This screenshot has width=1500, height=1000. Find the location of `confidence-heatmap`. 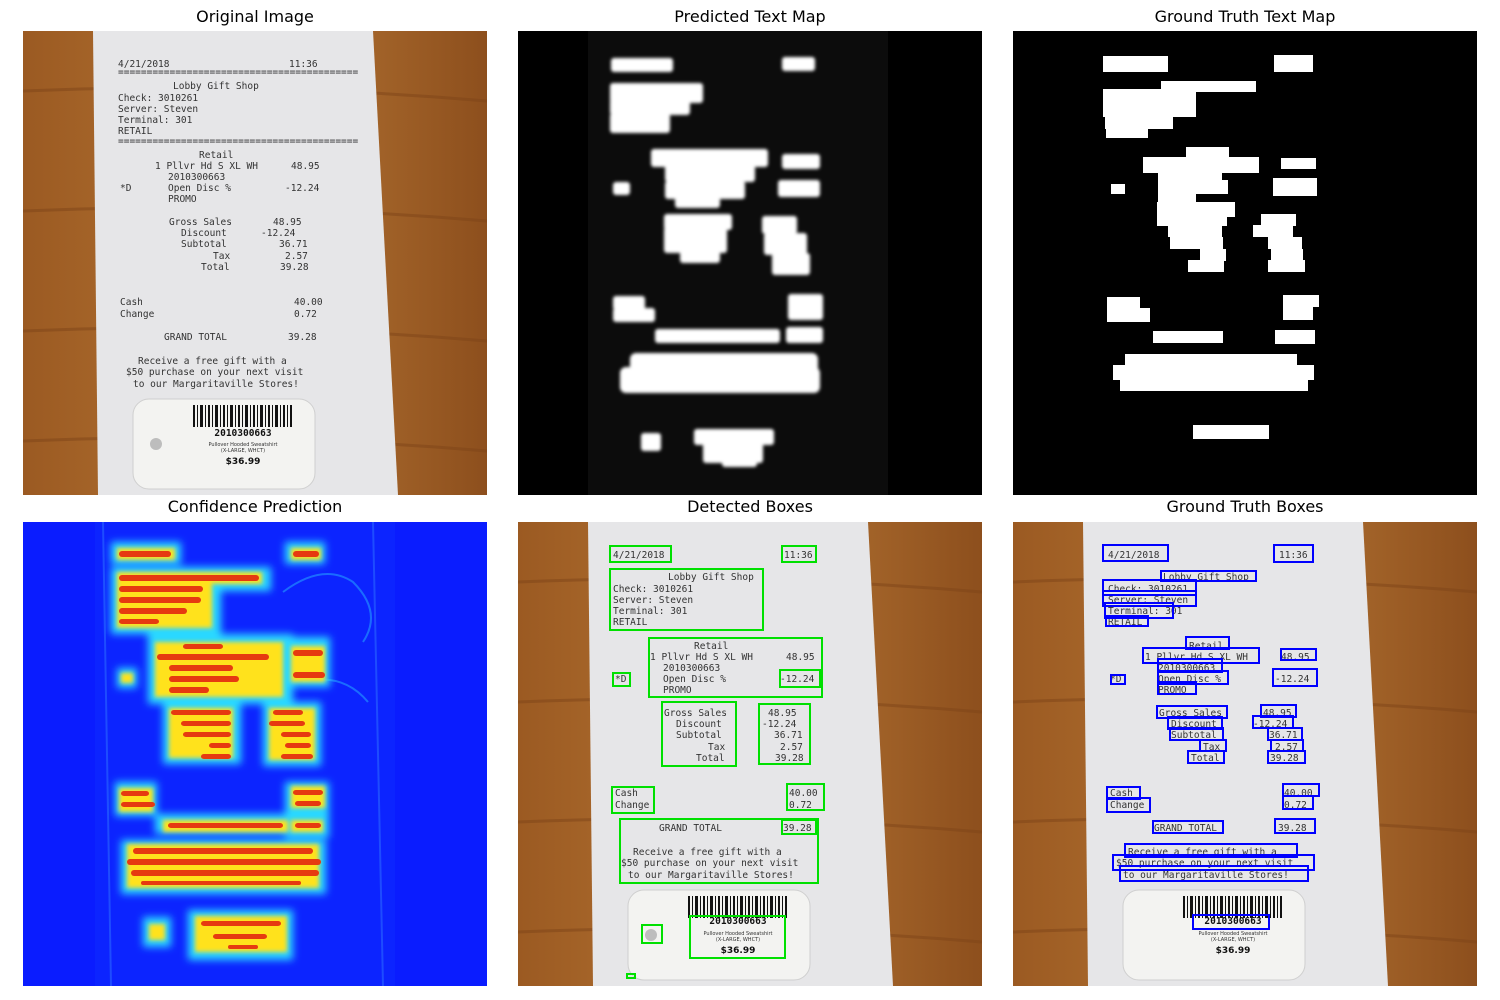

confidence-heatmap is located at coordinates (255, 754).